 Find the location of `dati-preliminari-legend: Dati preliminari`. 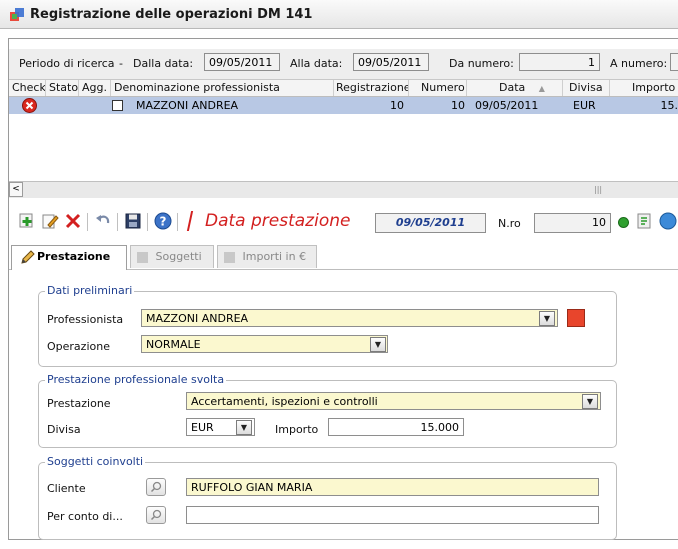

dati-preliminari-legend: Dati preliminari is located at coordinates (90, 290).